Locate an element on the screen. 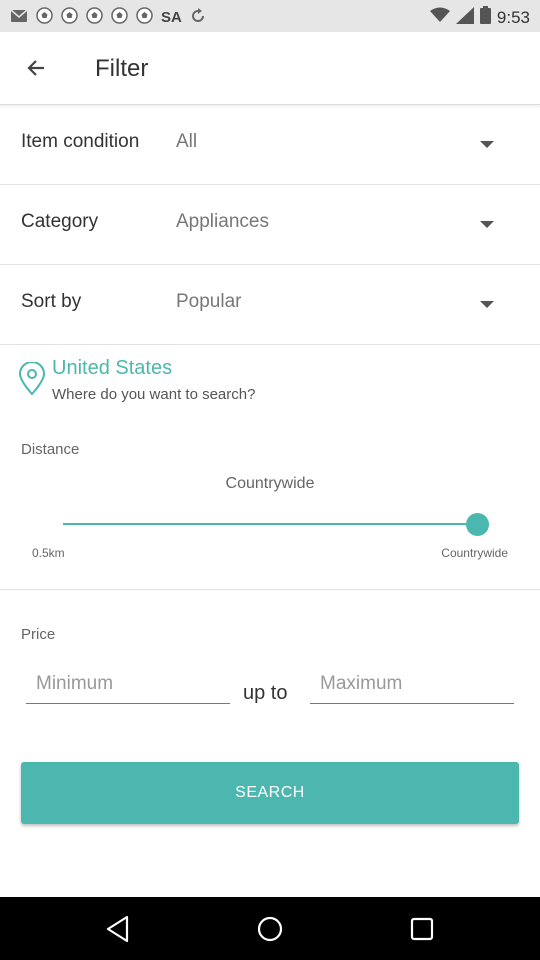 Image resolution: width=540 pixels, height=960 pixels. email-icon is located at coordinates (19, 18).